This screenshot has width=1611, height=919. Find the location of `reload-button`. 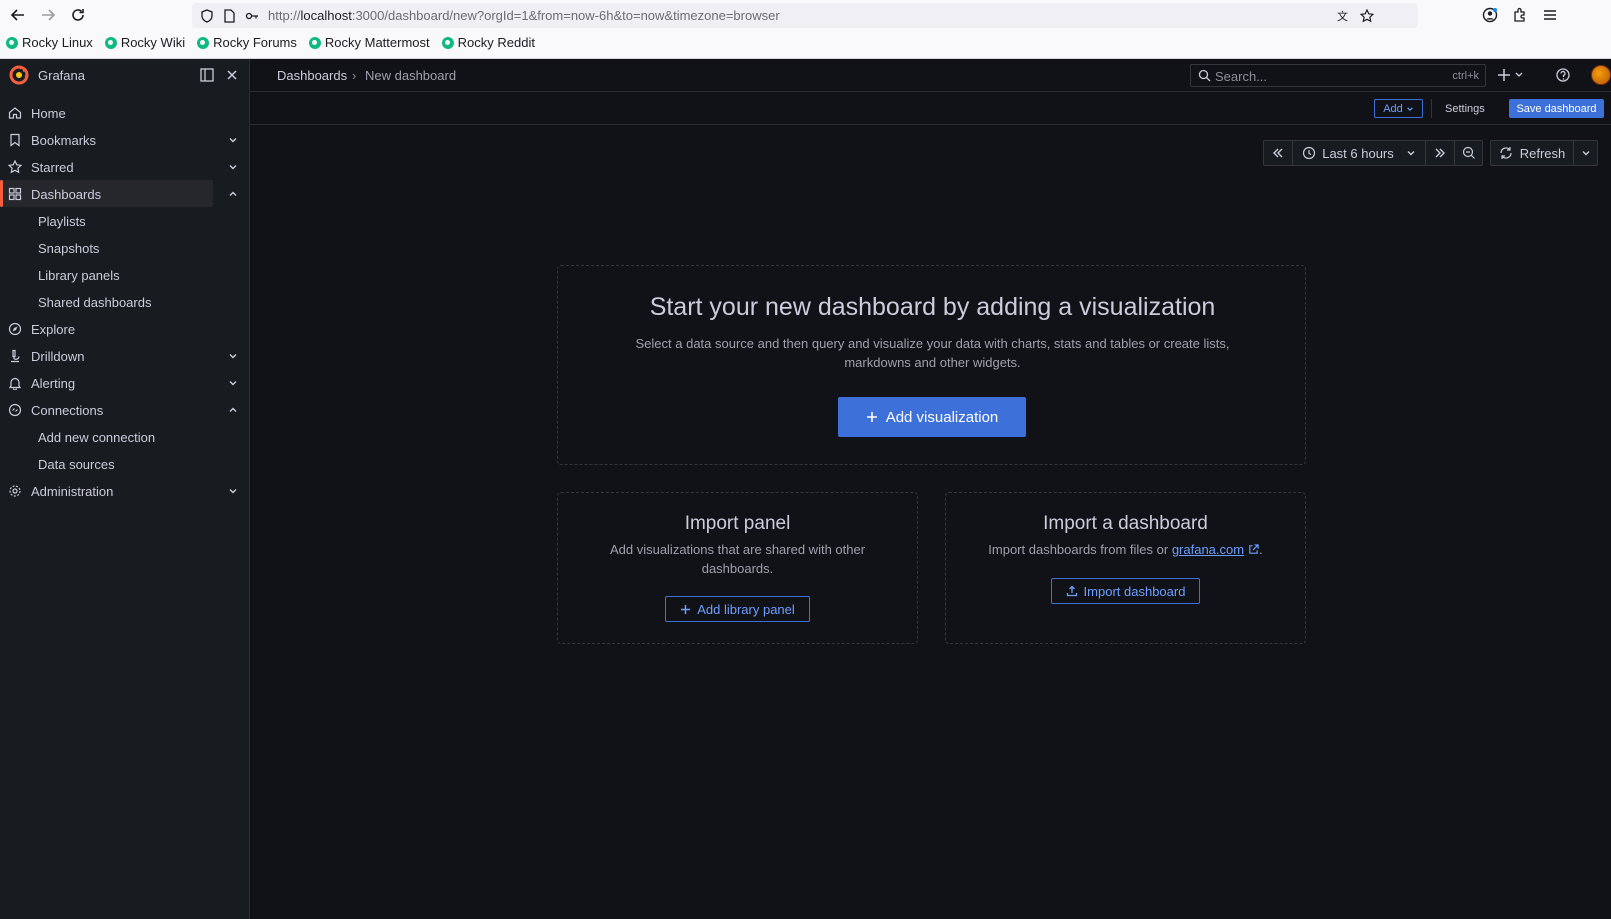

reload-button is located at coordinates (78, 15).